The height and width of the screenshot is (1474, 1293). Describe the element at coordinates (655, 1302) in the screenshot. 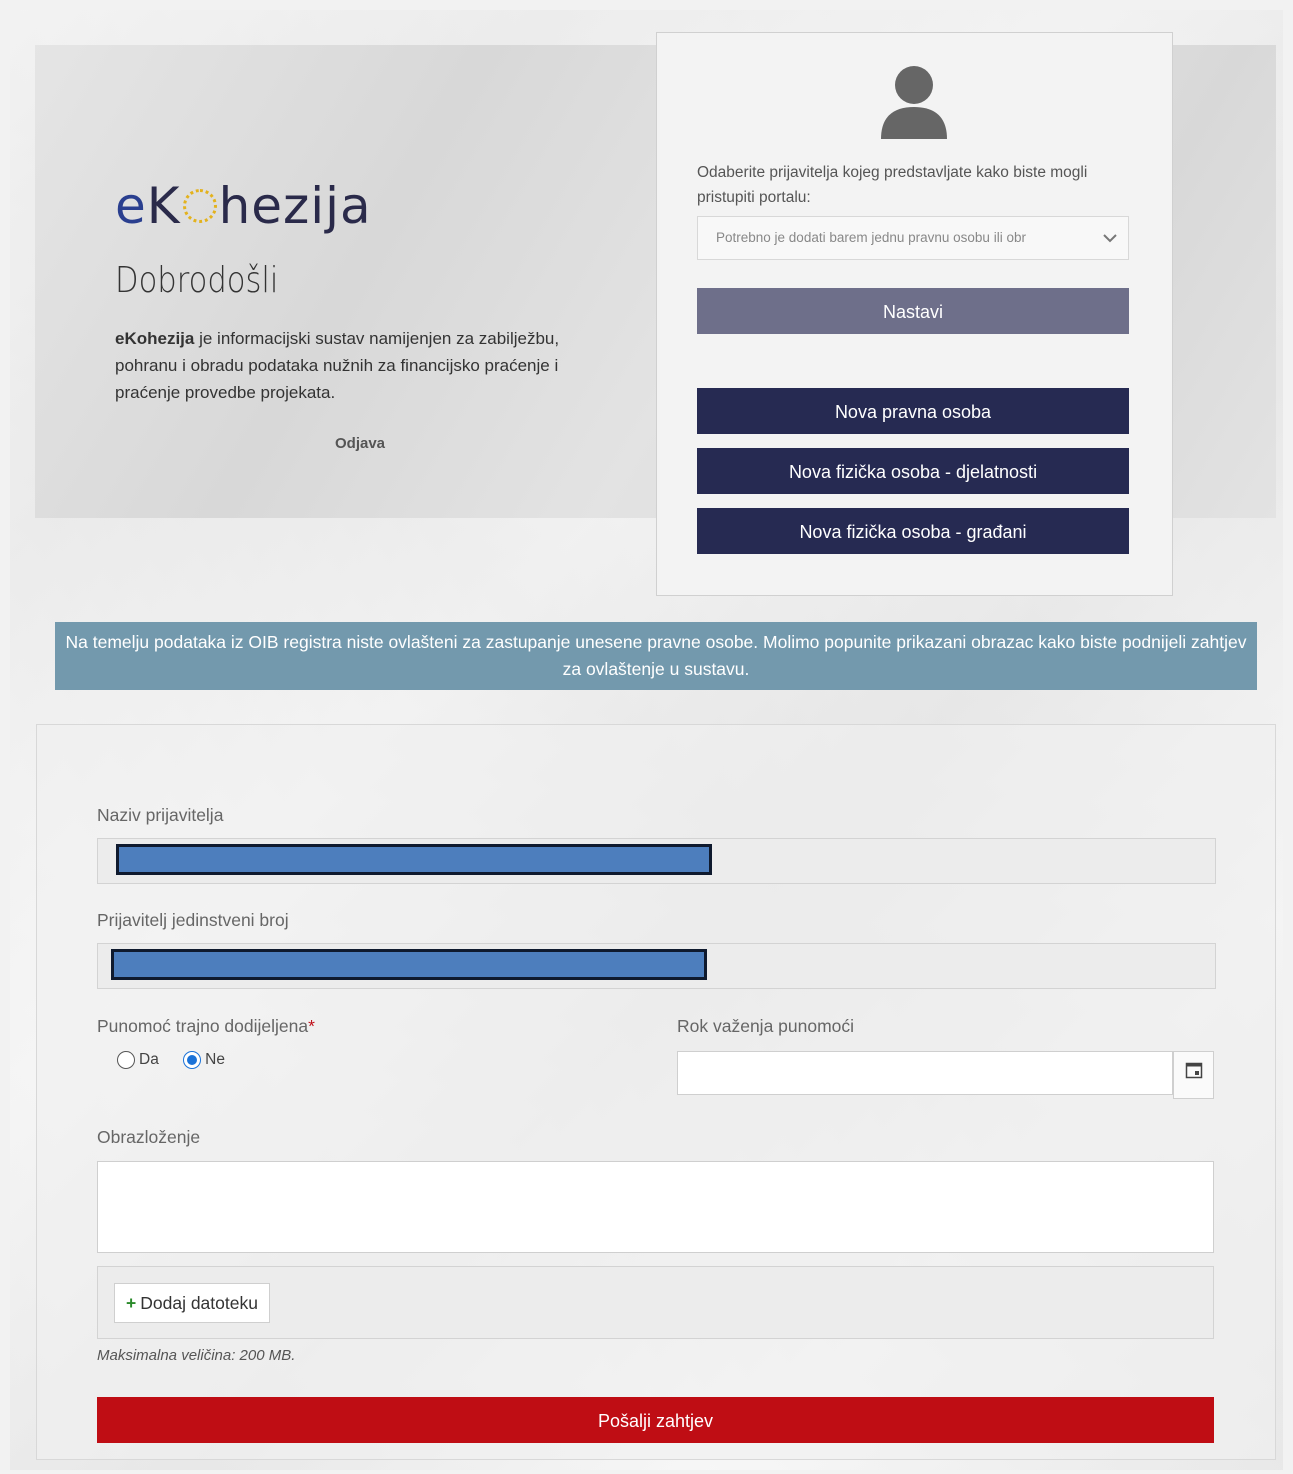

I see `file-upload-area: + Dodaj datoteku` at that location.